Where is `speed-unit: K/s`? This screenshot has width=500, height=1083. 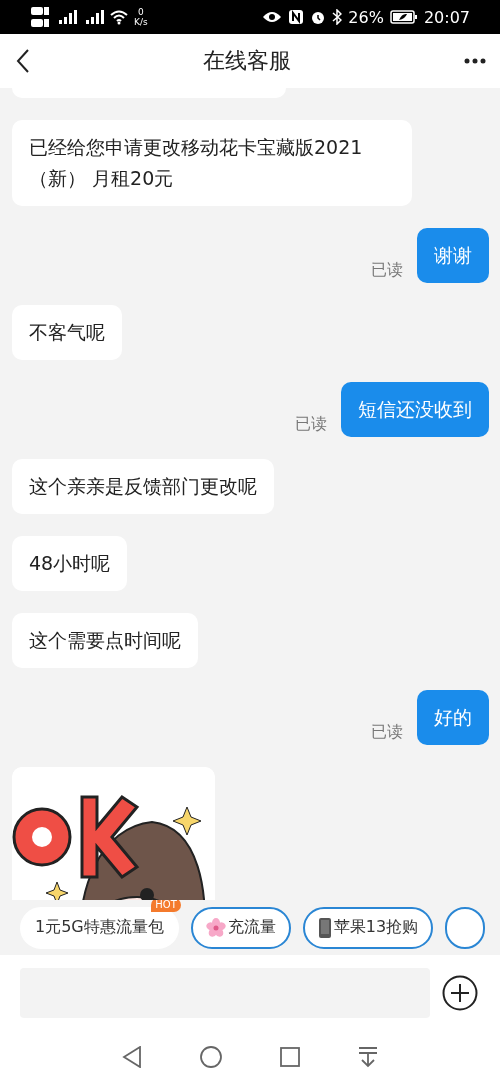
speed-unit: K/s is located at coordinates (141, 22).